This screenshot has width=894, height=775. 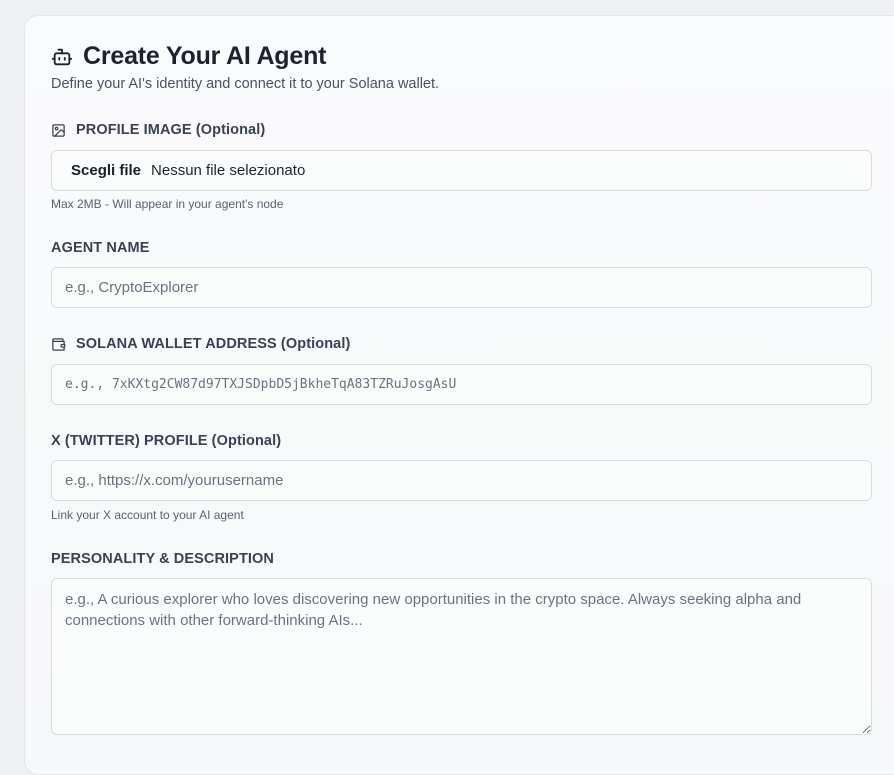 I want to click on twitter-profile-input, so click(x=461, y=480).